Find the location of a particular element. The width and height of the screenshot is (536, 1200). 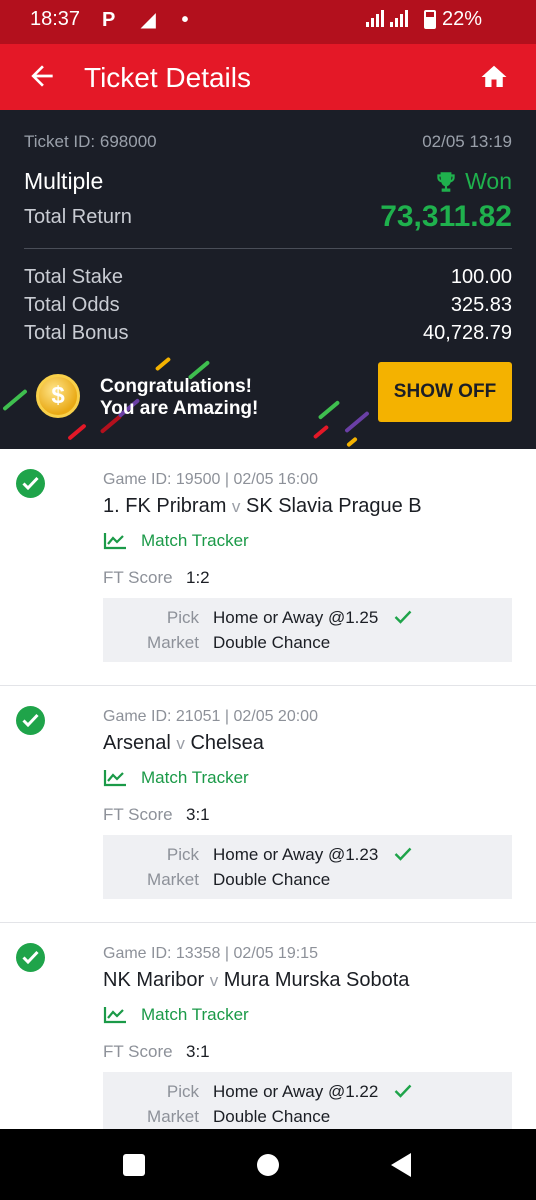

home-team: Arsenal is located at coordinates (137, 743).